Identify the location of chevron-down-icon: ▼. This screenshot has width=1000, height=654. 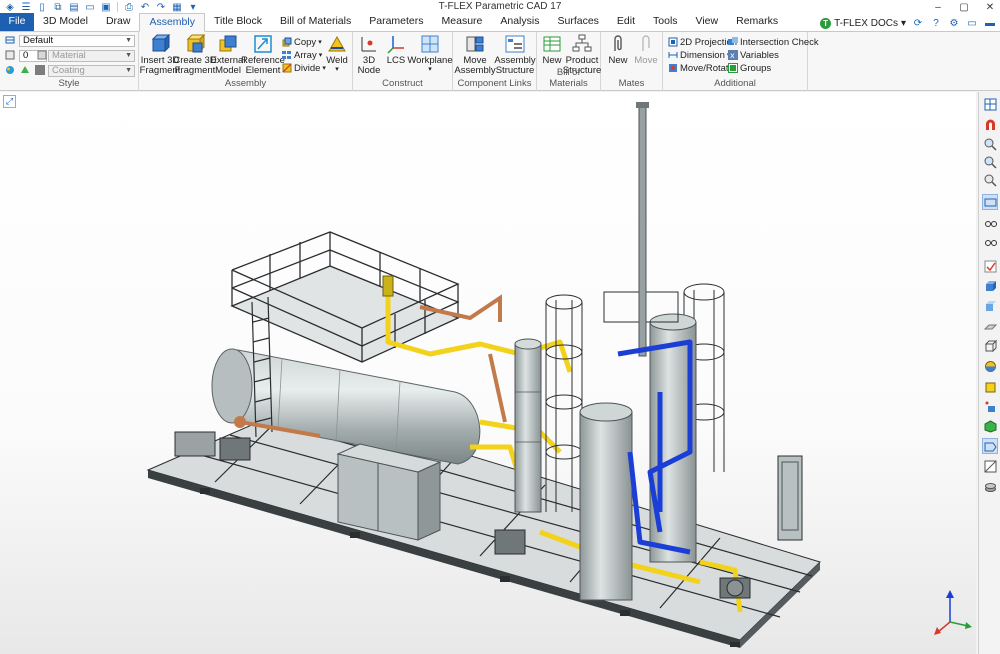
(128, 55).